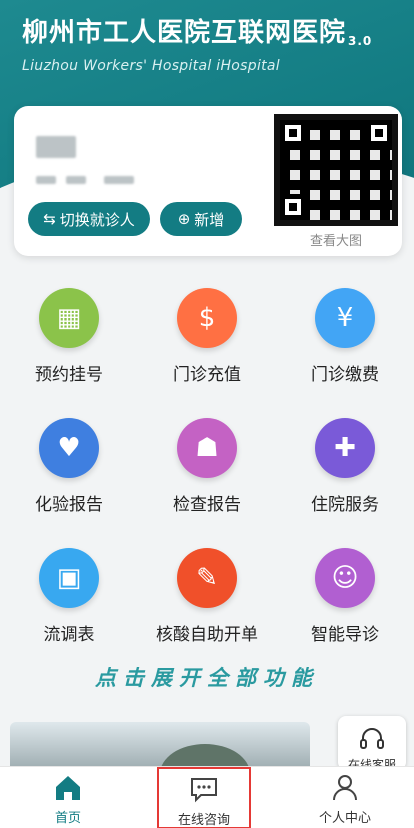 This screenshot has height=828, width=414. I want to click on service-epidemiology-form: ▣ 流调表, so click(69, 597).